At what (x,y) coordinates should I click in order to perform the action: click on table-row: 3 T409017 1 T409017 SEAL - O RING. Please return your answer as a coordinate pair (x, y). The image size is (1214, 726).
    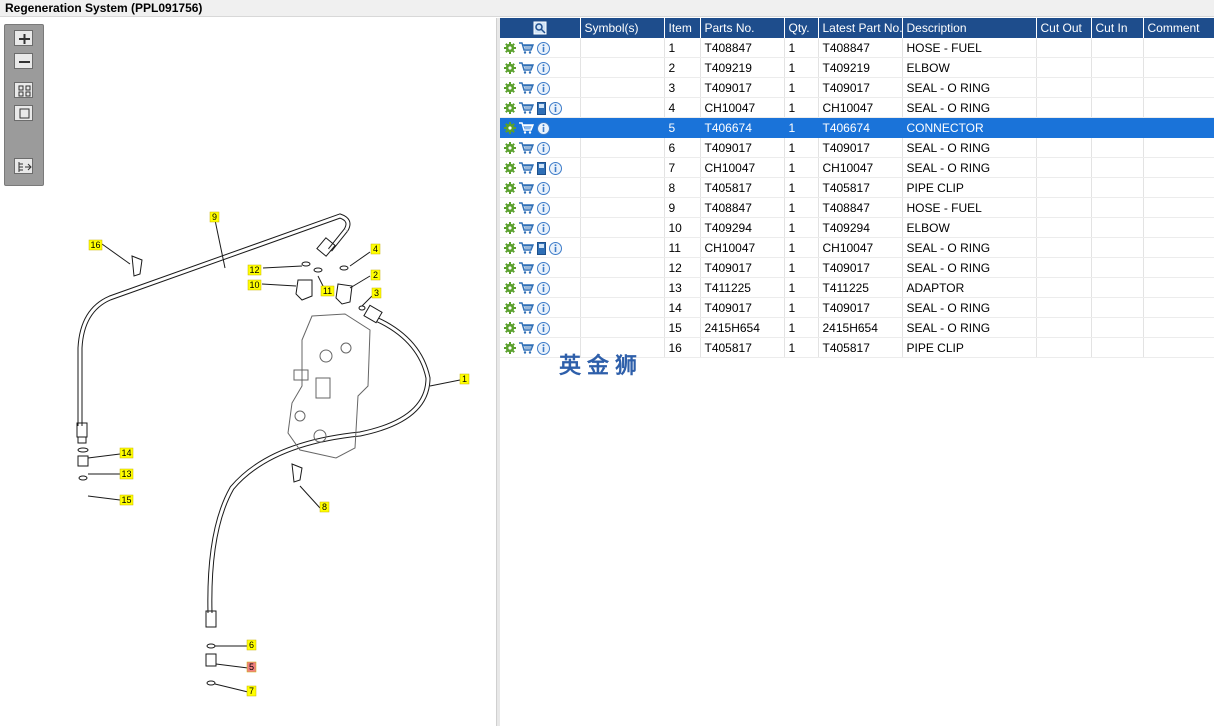
    Looking at the image, I should click on (857, 87).